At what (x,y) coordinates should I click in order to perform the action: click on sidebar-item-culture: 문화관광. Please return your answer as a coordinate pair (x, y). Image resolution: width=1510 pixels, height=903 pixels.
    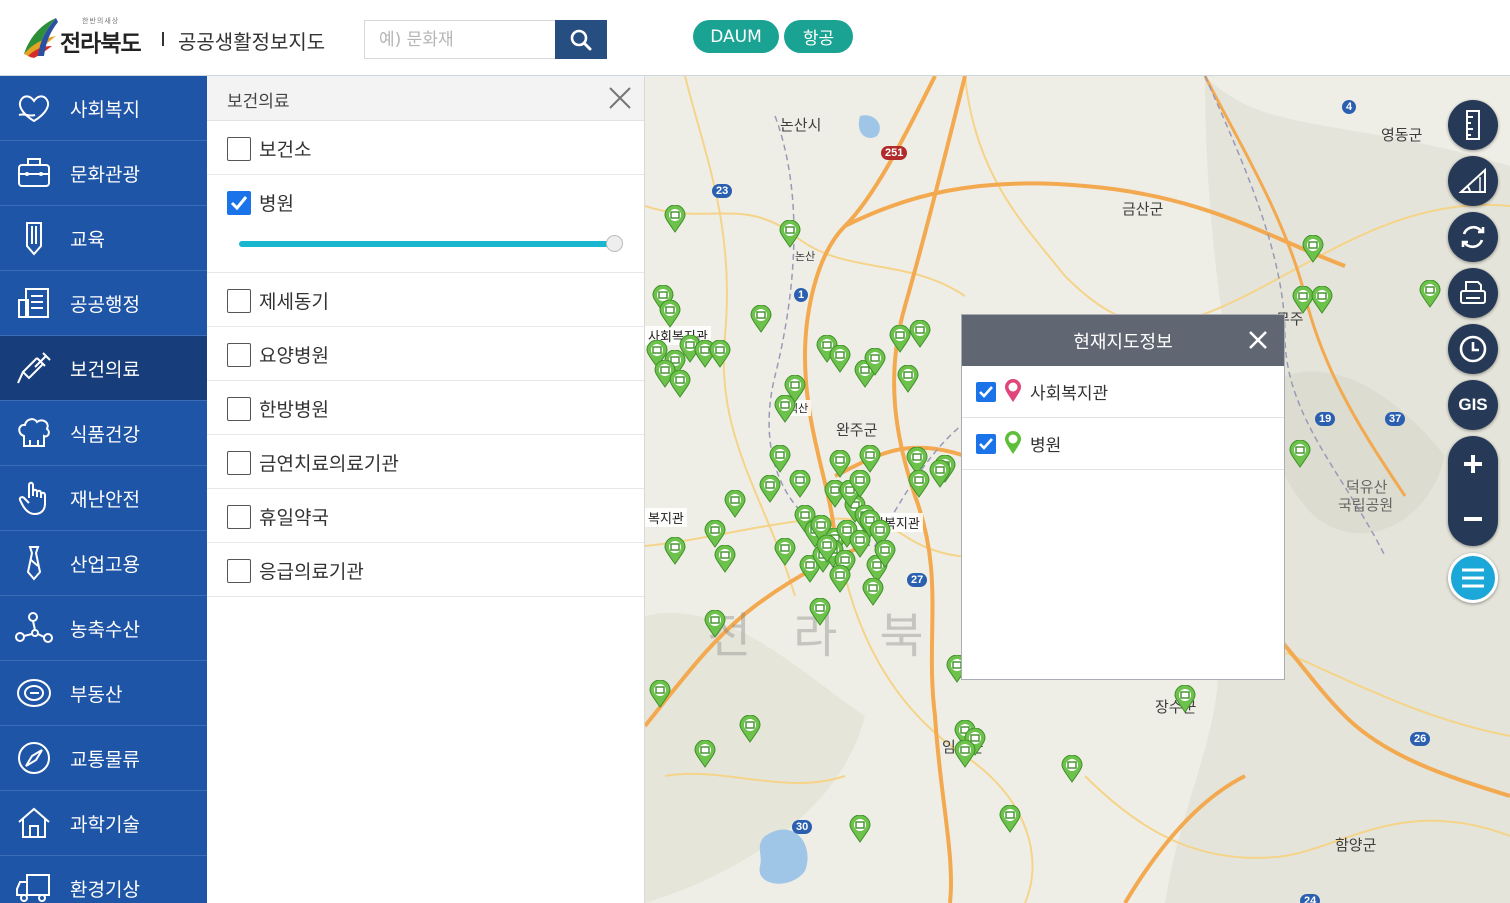
    Looking at the image, I should click on (103, 173).